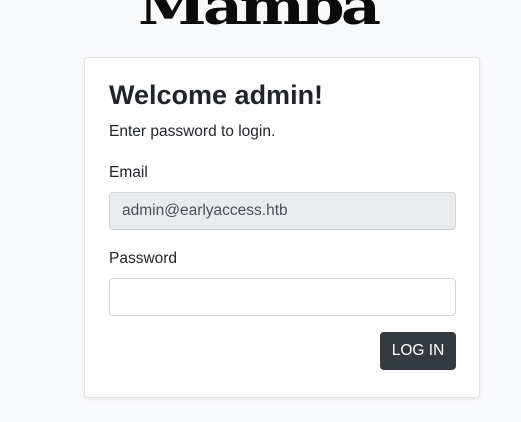  What do you see at coordinates (282, 211) in the screenshot?
I see `email-field` at bounding box center [282, 211].